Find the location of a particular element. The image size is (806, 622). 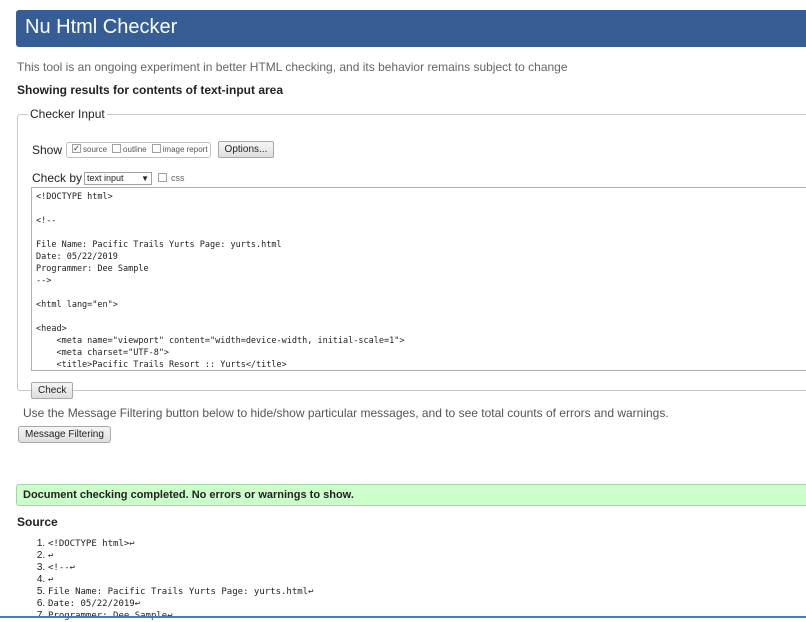

check-by-selected-value: text input is located at coordinates (105, 178).